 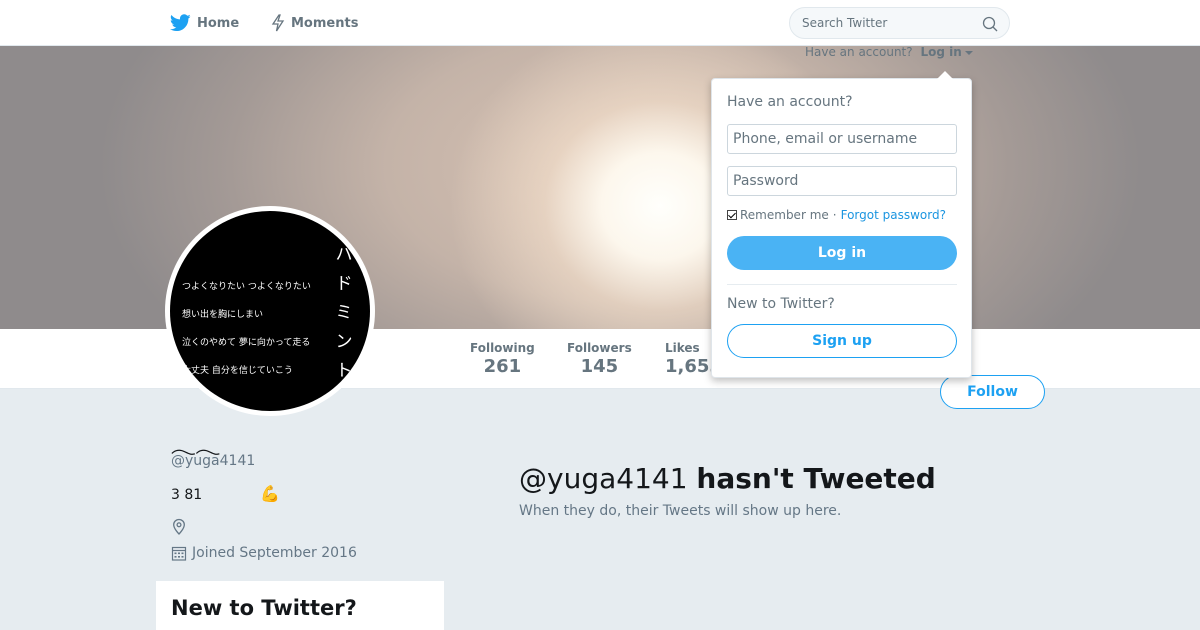 What do you see at coordinates (784, 215) in the screenshot?
I see `remember-me-label: Remember me` at bounding box center [784, 215].